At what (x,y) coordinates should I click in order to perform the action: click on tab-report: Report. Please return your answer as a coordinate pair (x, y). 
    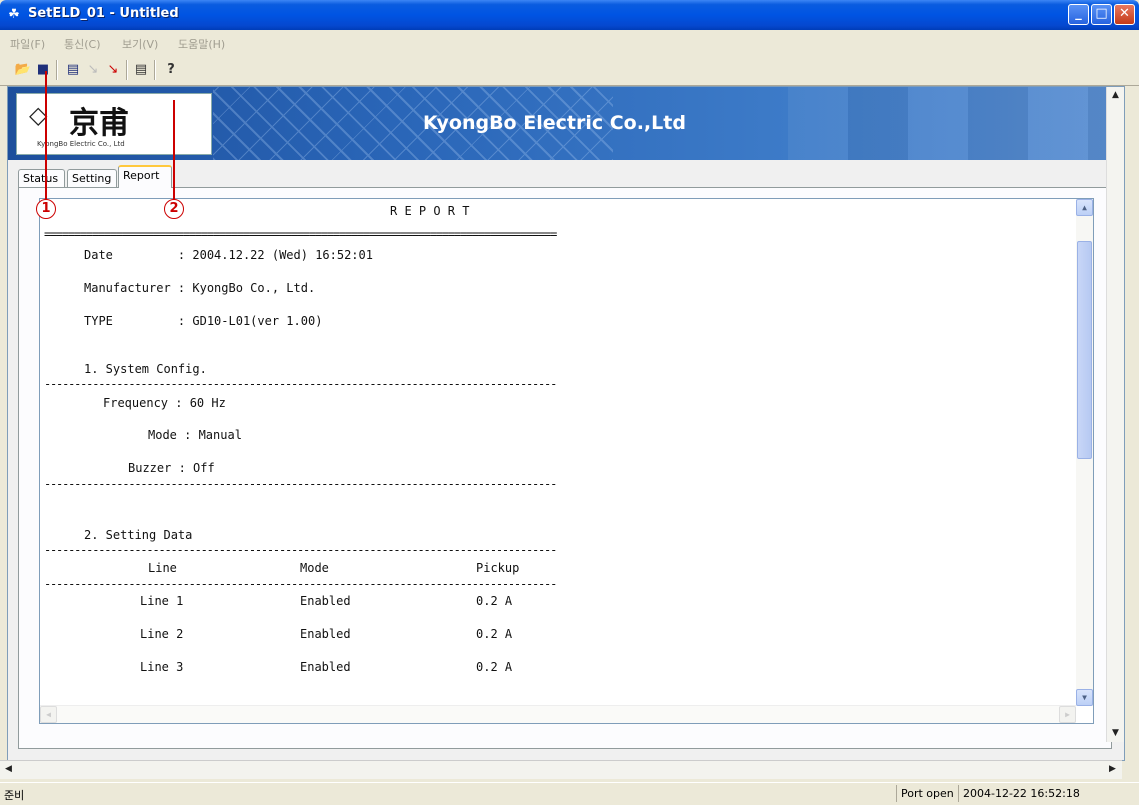
    Looking at the image, I should click on (145, 176).